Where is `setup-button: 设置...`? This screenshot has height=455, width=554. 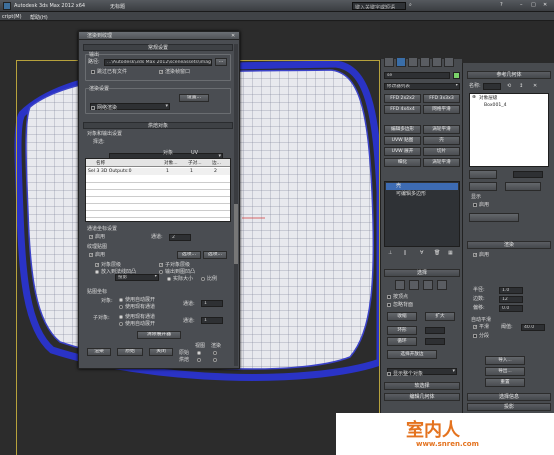
setup-button: 设置... is located at coordinates (194, 98).